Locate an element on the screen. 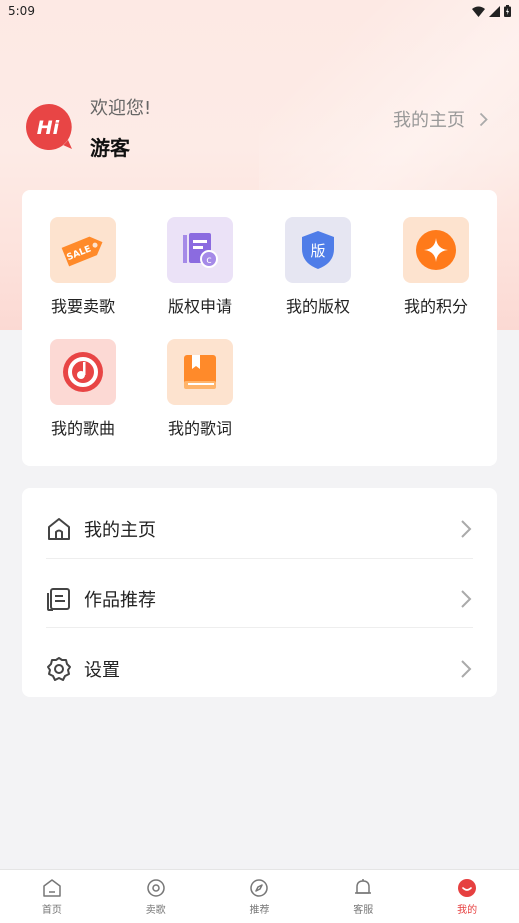  grid-item-copyright-apply: c 版权申请 is located at coordinates (200, 272).